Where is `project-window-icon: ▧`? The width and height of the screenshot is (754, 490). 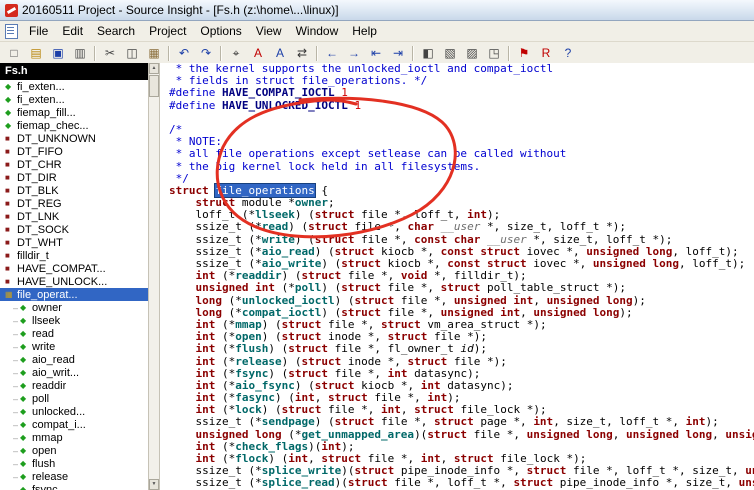 project-window-icon: ▧ is located at coordinates (450, 53).